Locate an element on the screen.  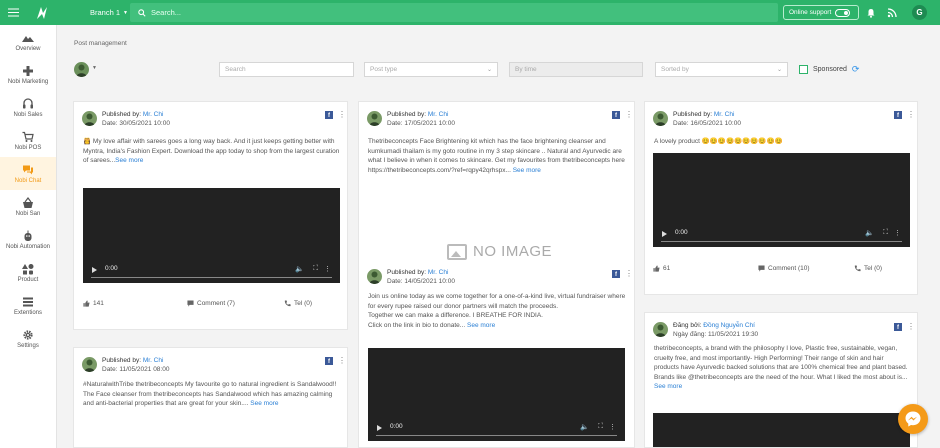
sidebar-item-label: Nobi Chat is located at coordinates (28, 180).